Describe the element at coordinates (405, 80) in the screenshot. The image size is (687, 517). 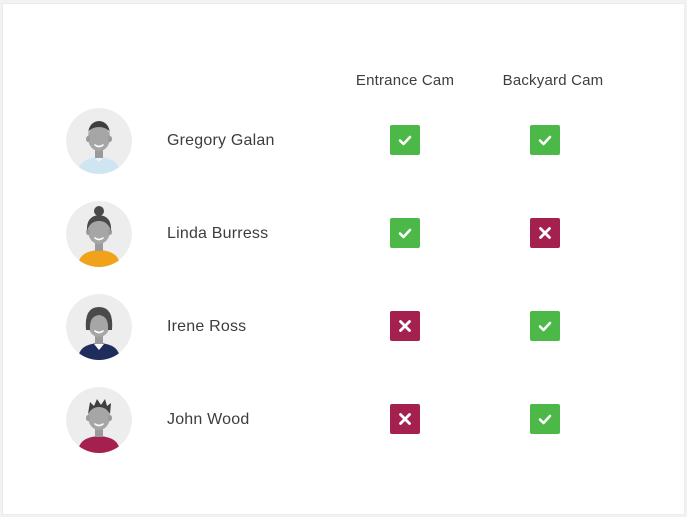
I see `column-header-entrance-cam: Entrance Cam` at that location.